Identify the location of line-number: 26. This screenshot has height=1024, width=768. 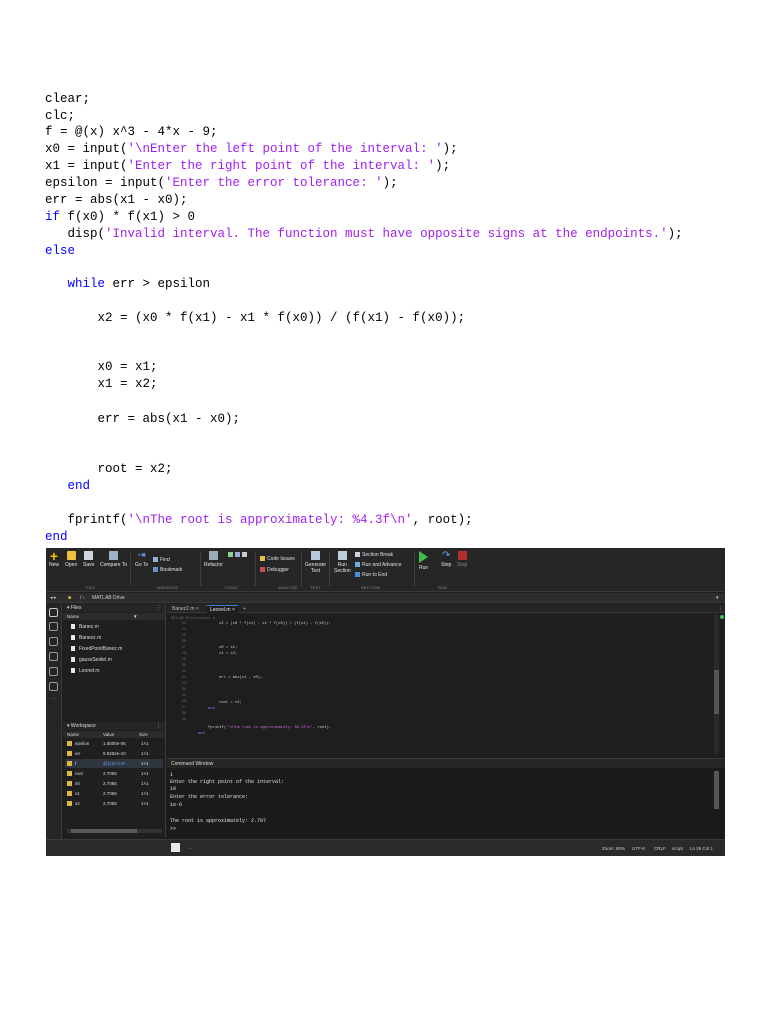
(183, 642).